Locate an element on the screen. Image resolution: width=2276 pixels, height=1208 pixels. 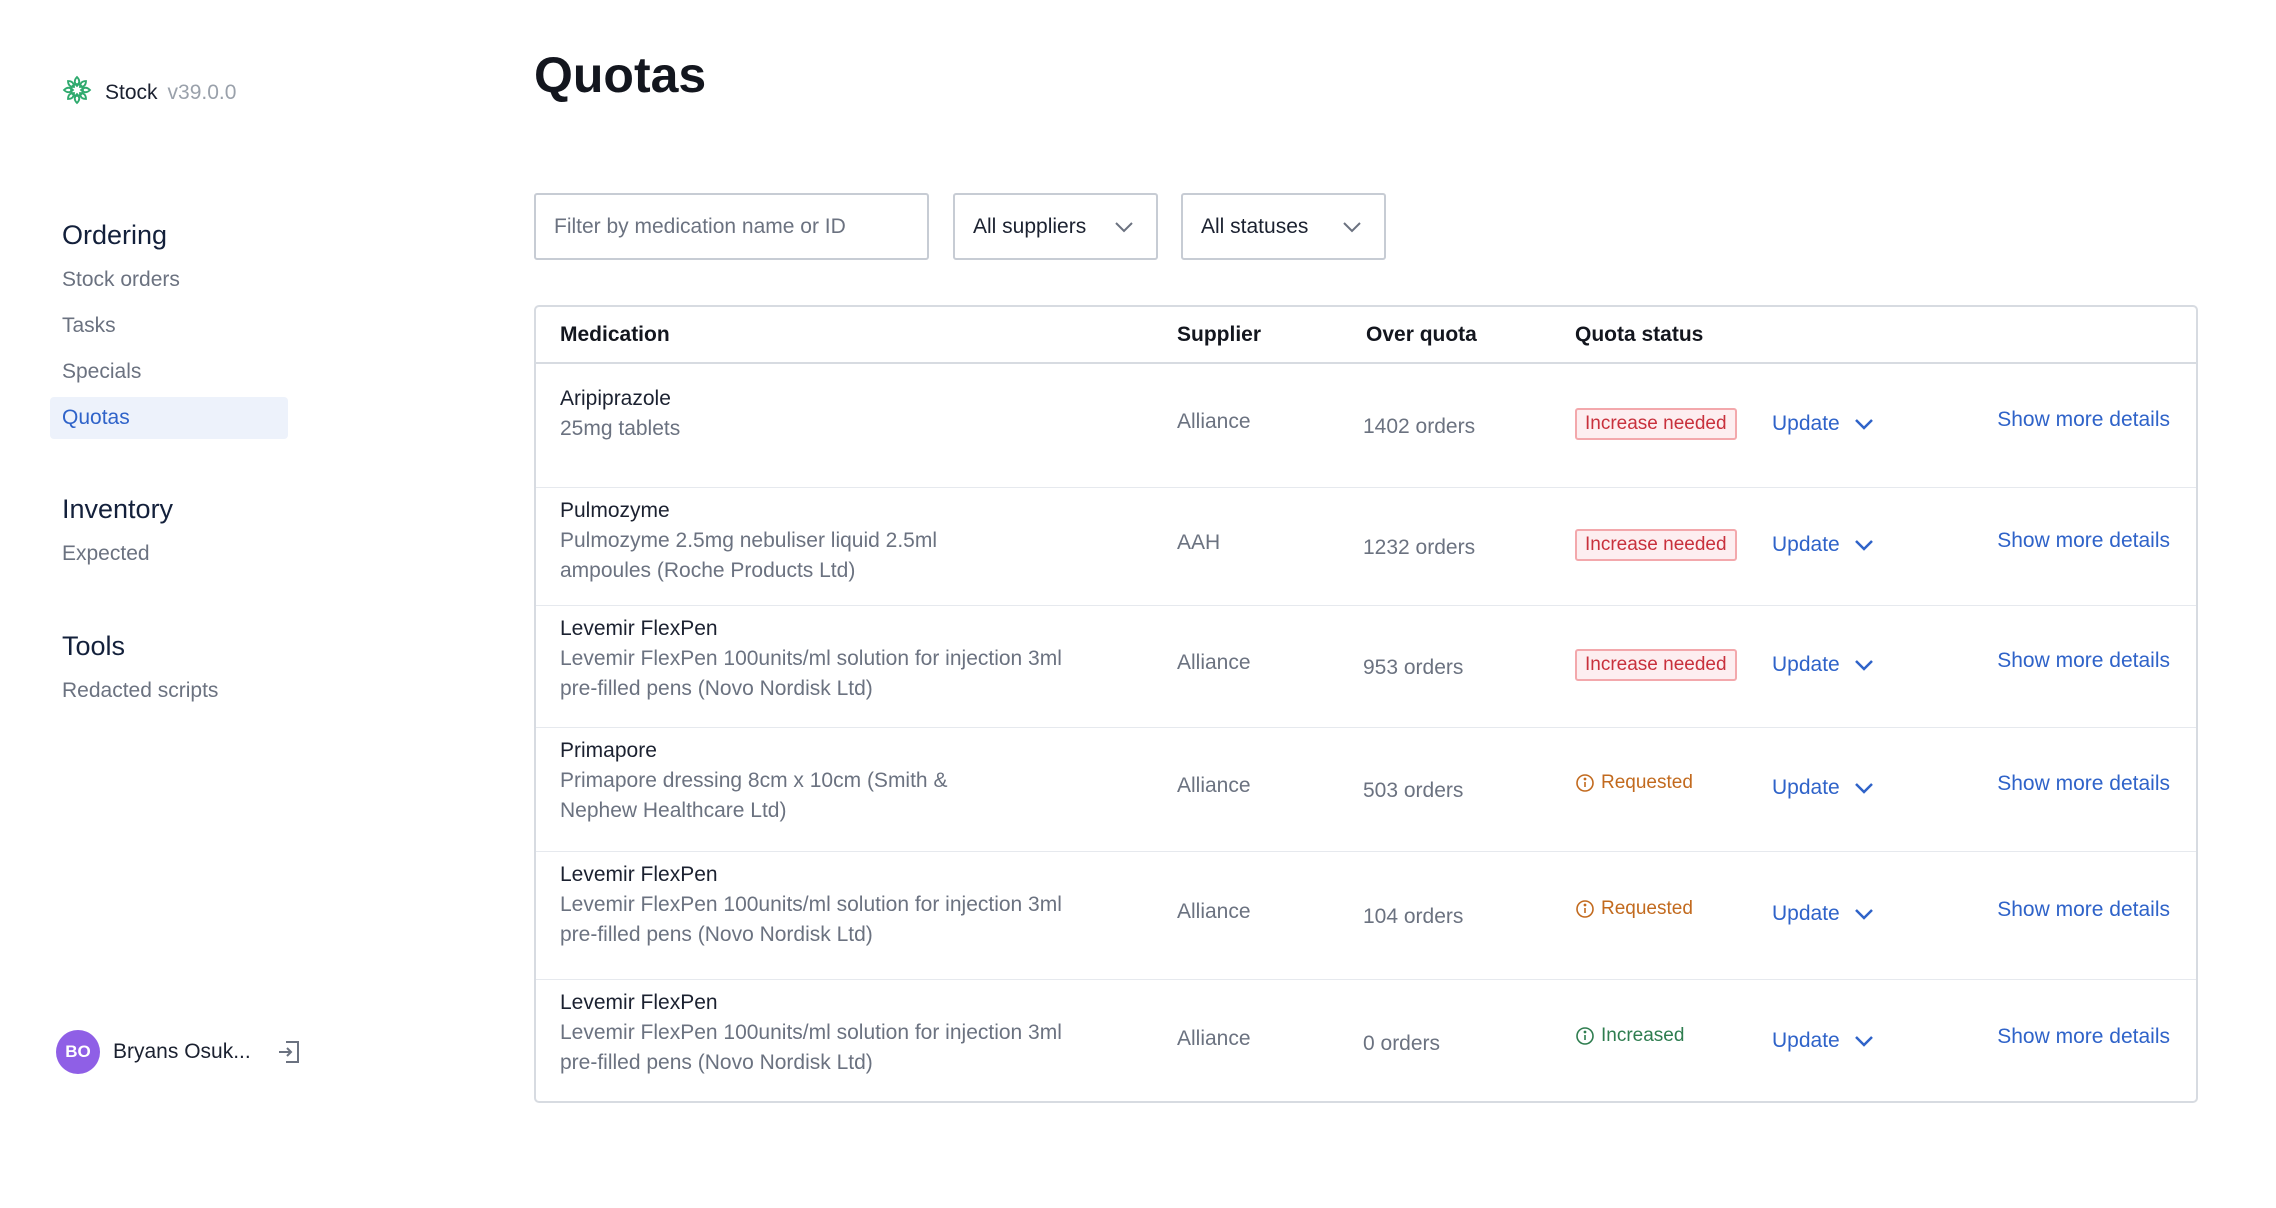
status-label: Increased is located at coordinates (1629, 1036).